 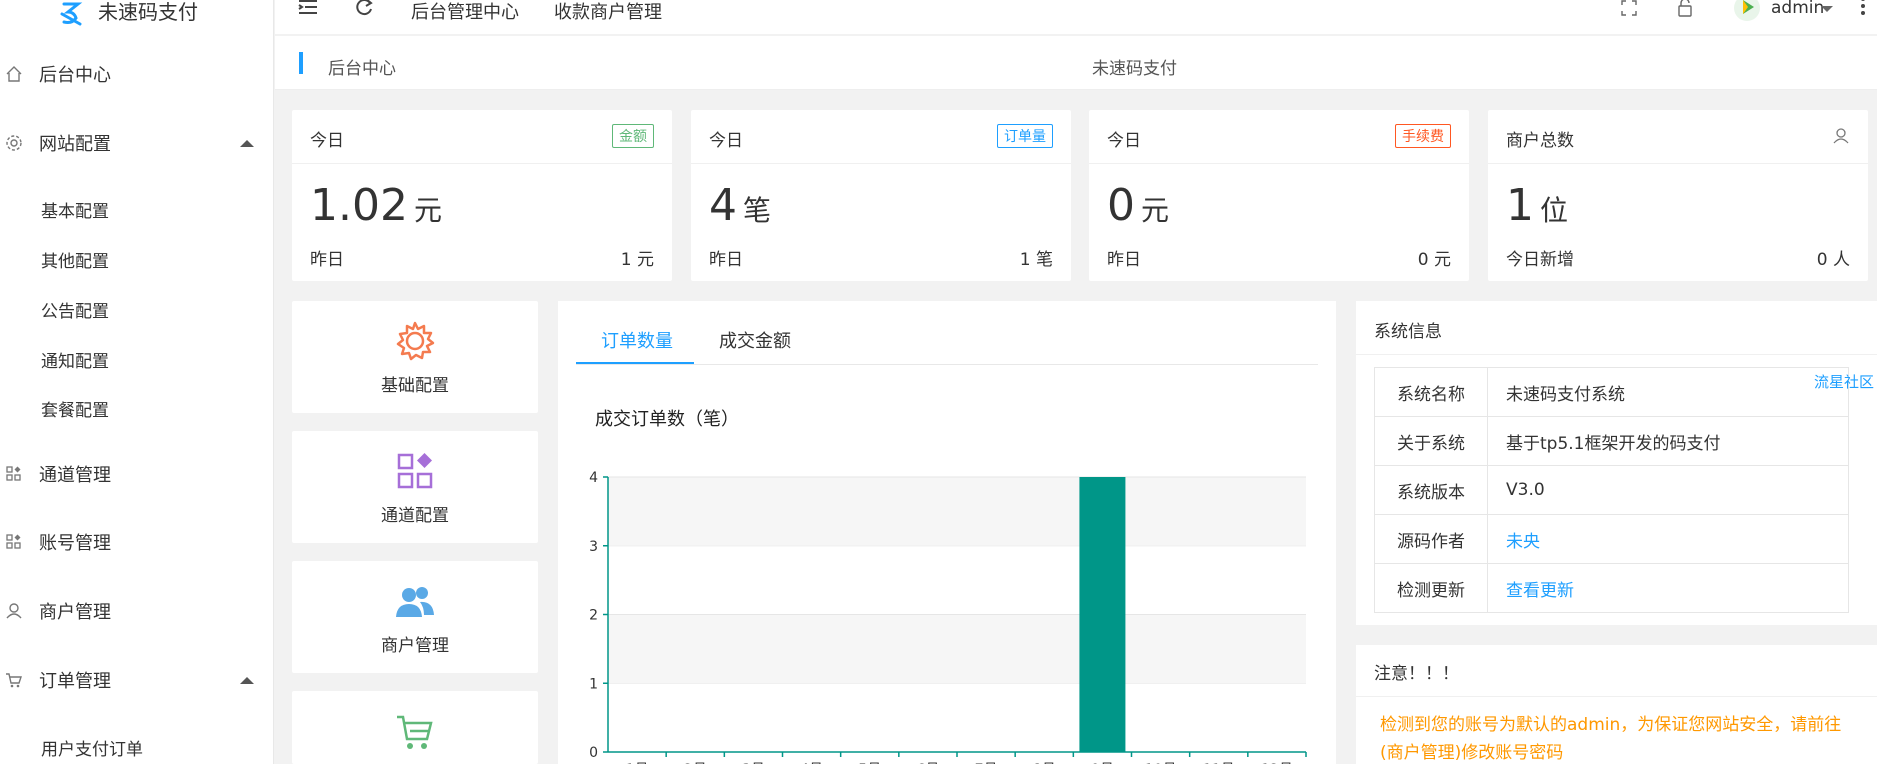 What do you see at coordinates (75, 408) in the screenshot?
I see `sidebar-subitem: 套餐配置` at bounding box center [75, 408].